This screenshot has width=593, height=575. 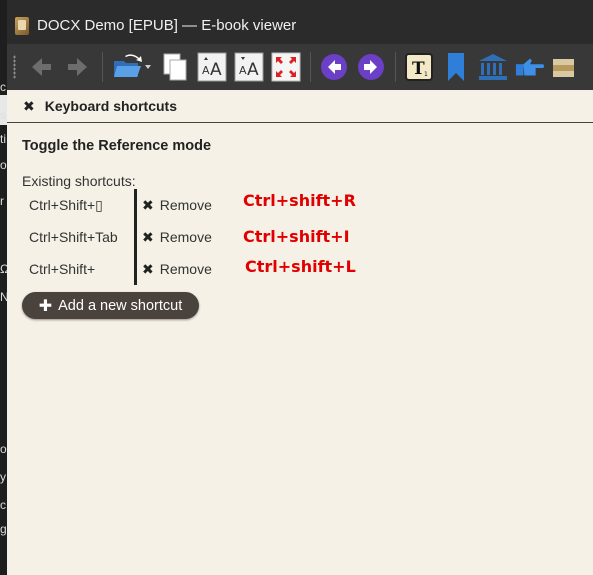 What do you see at coordinates (117, 269) in the screenshot?
I see `shortcut-row: Ctrl+Shift+ ✖ Remove` at bounding box center [117, 269].